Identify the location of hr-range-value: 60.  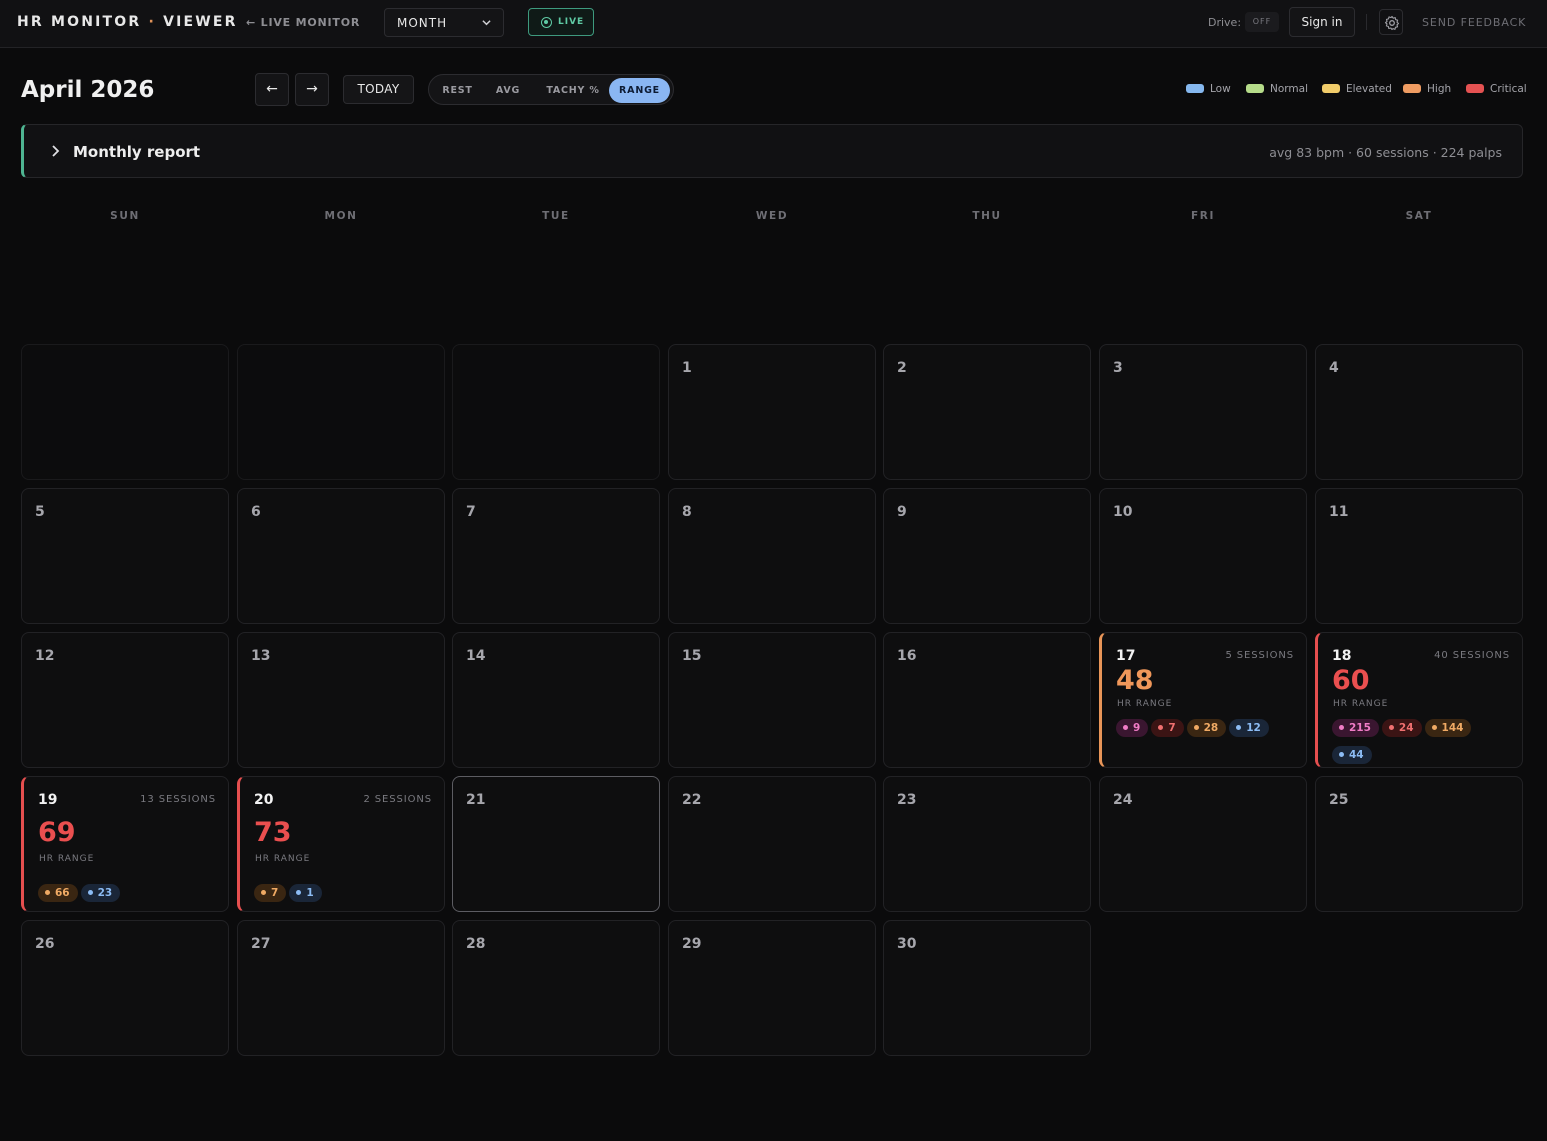
(1351, 680).